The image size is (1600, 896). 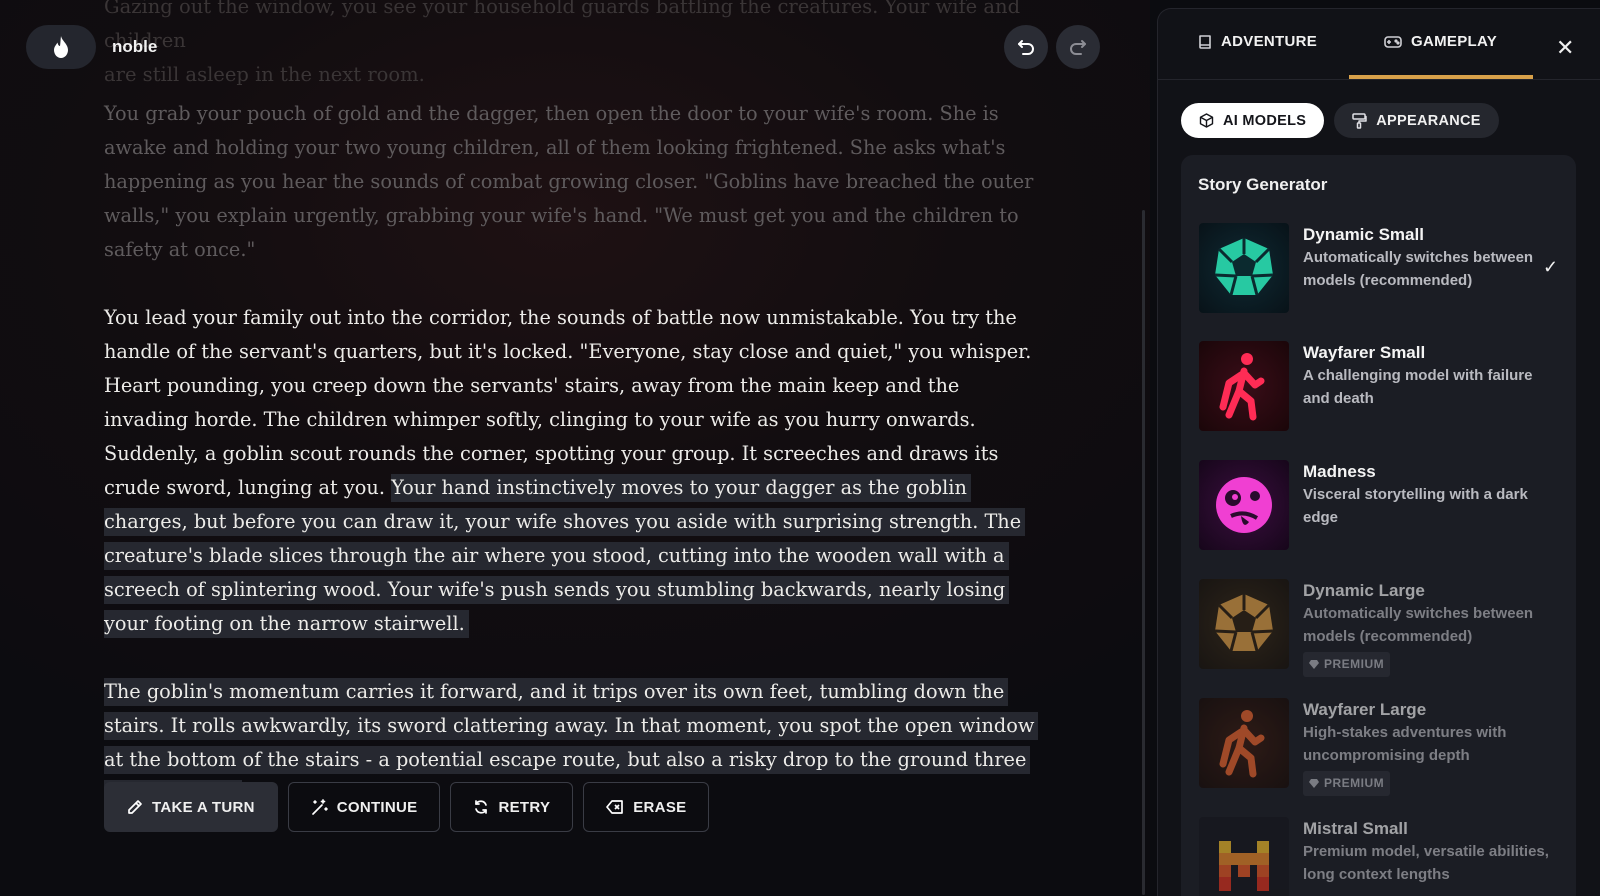 I want to click on close-icon: ✕, so click(x=1565, y=47).